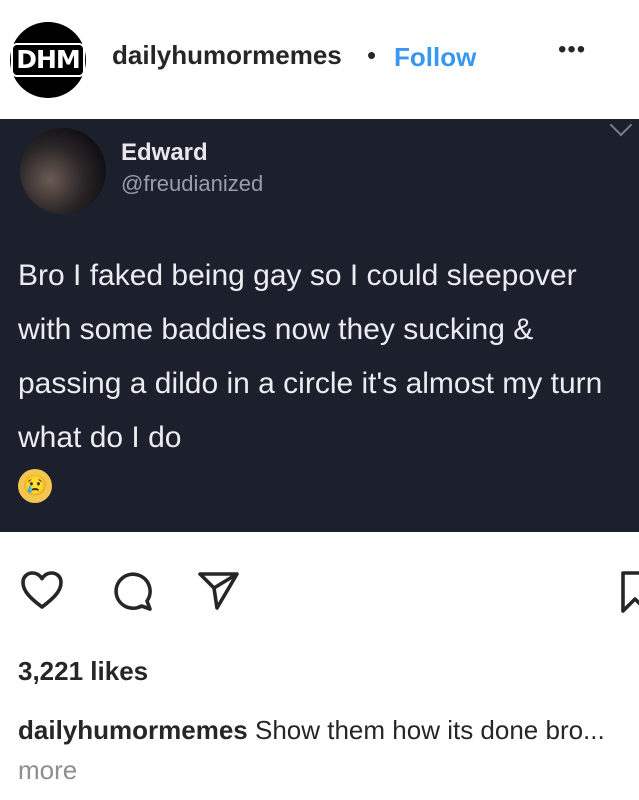 The height and width of the screenshot is (800, 639). Describe the element at coordinates (83, 671) in the screenshot. I see `likes-count: 3,221 likes` at that location.